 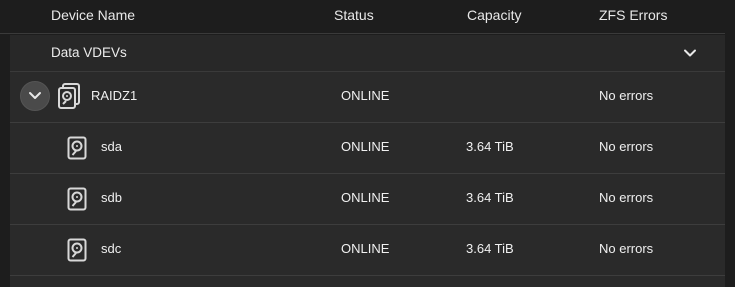 I want to click on column-header-zfs-errors: ZFS Errors, so click(x=633, y=15).